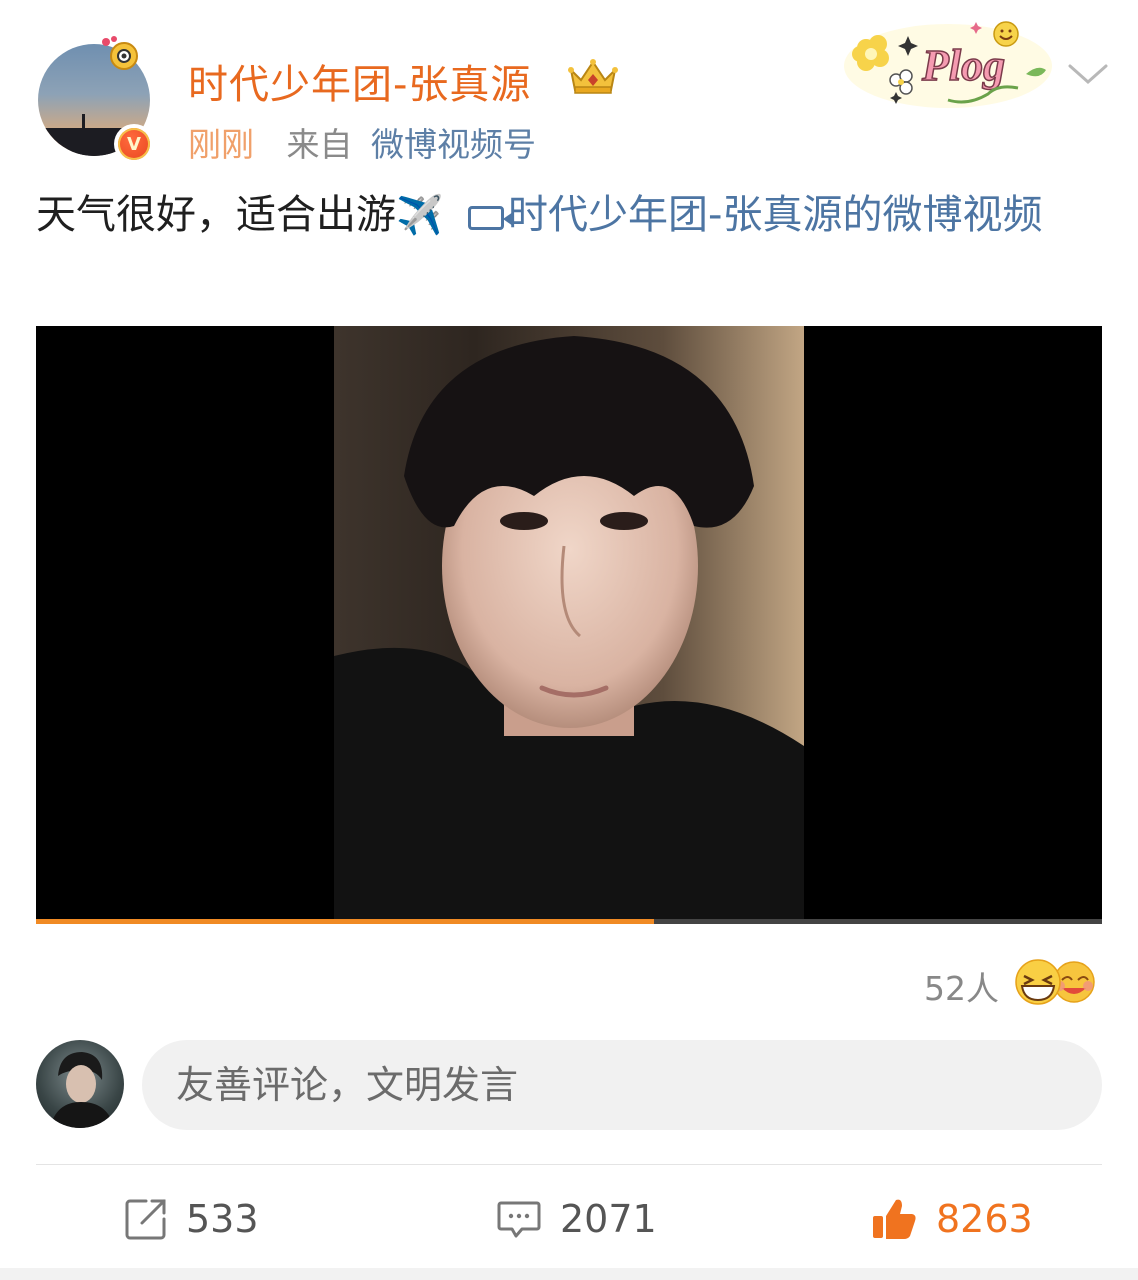 This screenshot has width=1138, height=1280. What do you see at coordinates (593, 76) in the screenshot?
I see `crown-icon` at bounding box center [593, 76].